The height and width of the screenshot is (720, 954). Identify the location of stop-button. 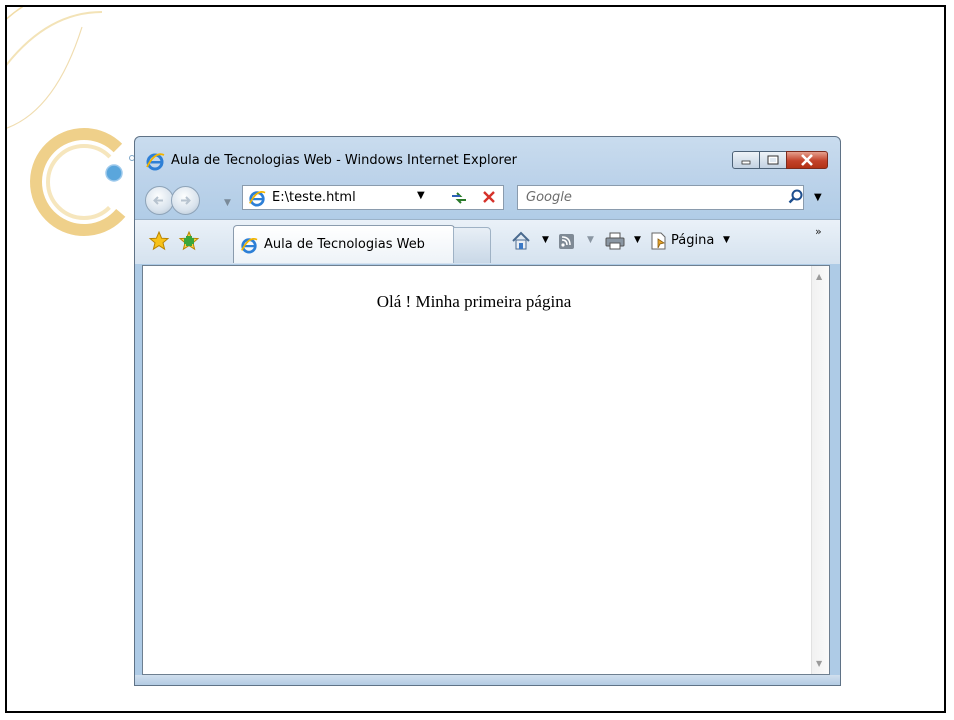
(490, 197).